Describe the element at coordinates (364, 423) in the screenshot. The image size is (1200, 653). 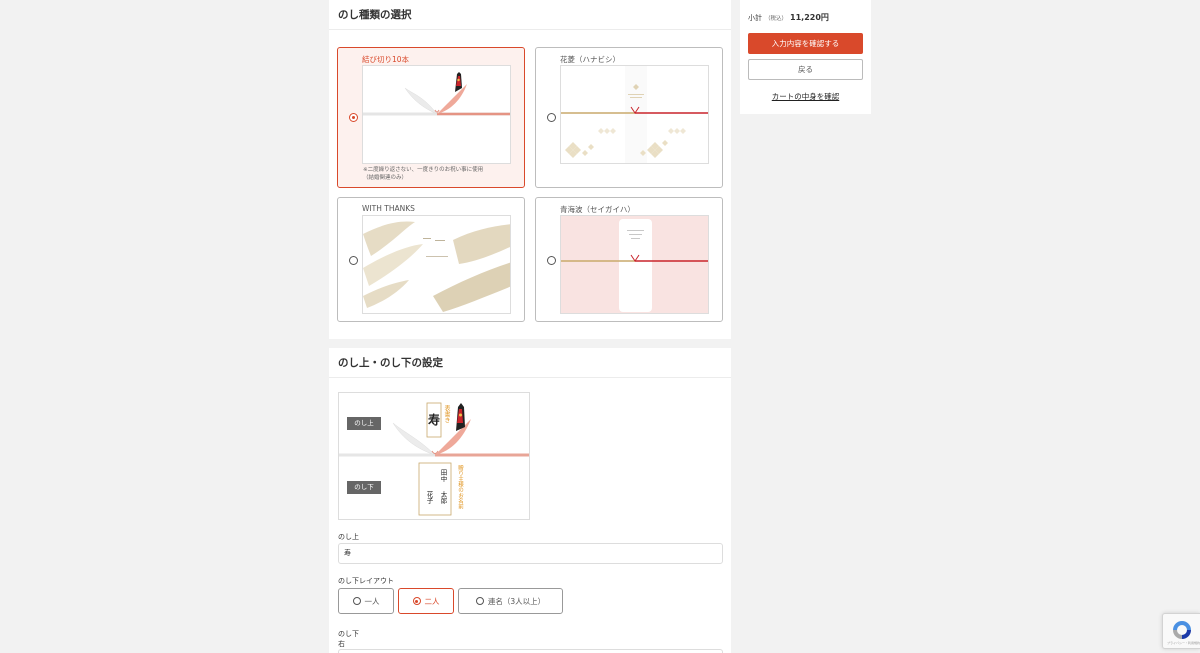
I see `noshi-upper-tag: のし上` at that location.